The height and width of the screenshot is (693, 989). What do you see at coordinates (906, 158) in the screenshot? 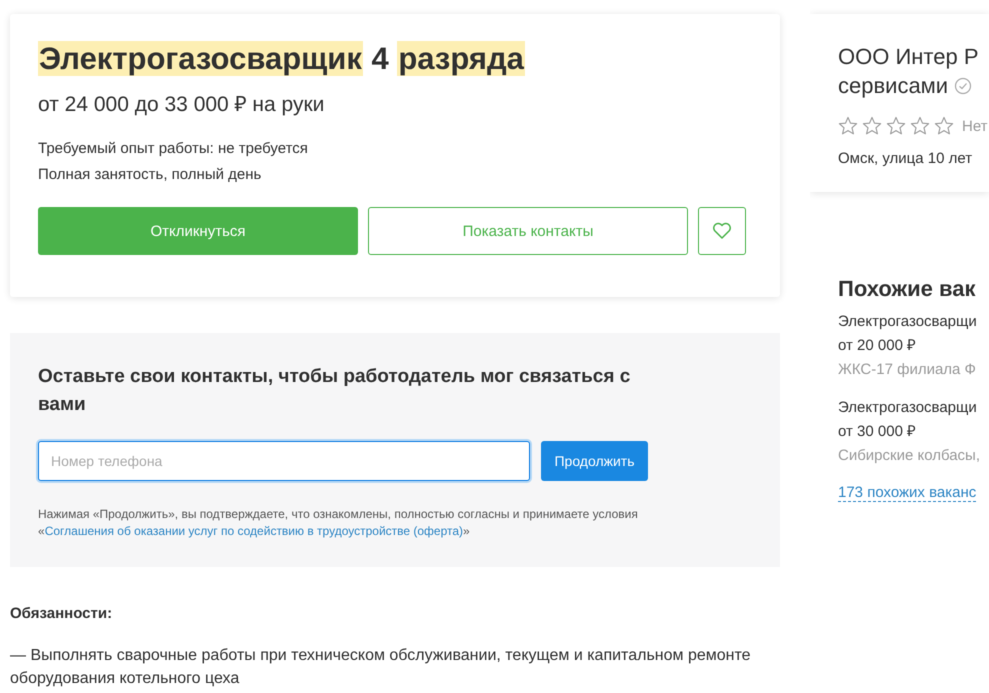
I see `address-text: Омск, улица 10 лет` at bounding box center [906, 158].